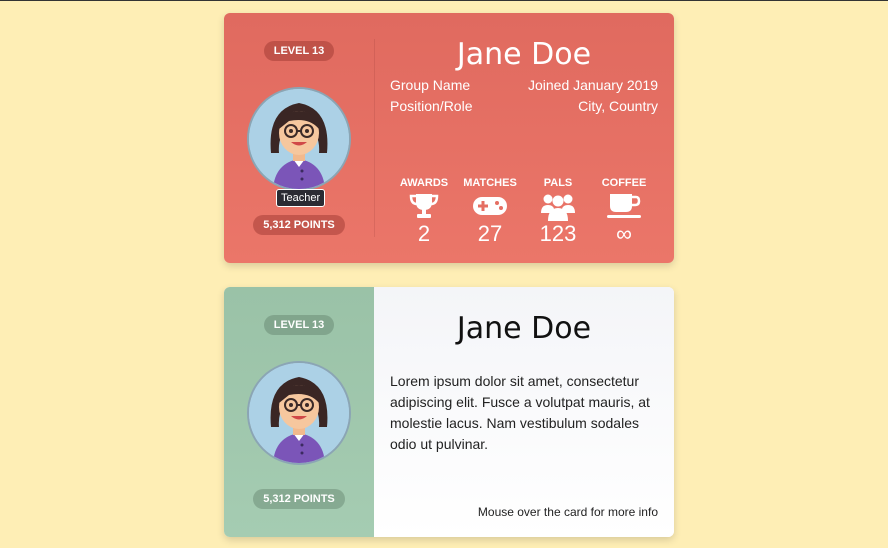 The width and height of the screenshot is (888, 548). Describe the element at coordinates (490, 206) in the screenshot. I see `gamepad-icon` at that location.